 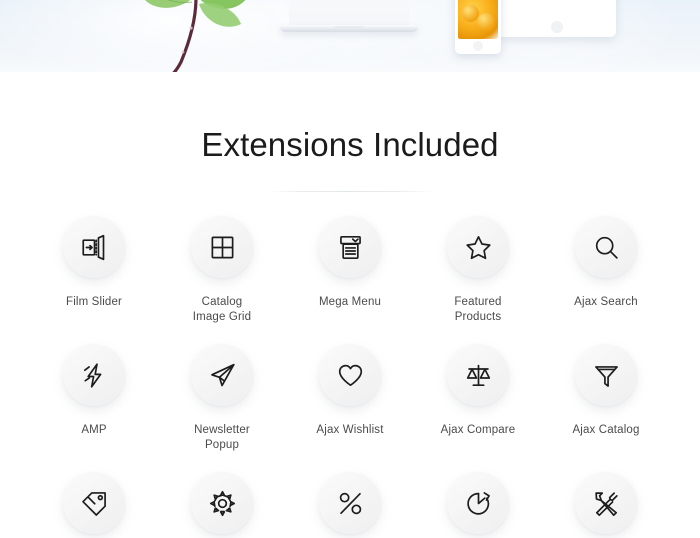 What do you see at coordinates (478, 408) in the screenshot?
I see `extension-item-ajax-compare: Ajax Compare` at bounding box center [478, 408].